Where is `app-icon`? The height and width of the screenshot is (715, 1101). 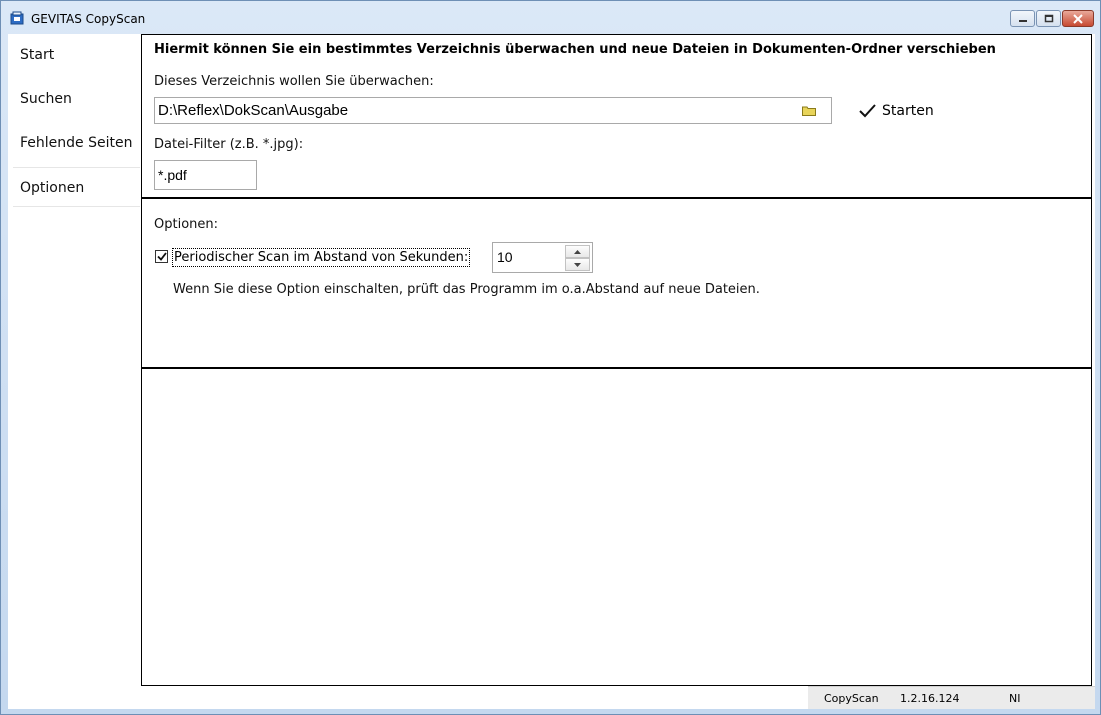
app-icon is located at coordinates (17, 18).